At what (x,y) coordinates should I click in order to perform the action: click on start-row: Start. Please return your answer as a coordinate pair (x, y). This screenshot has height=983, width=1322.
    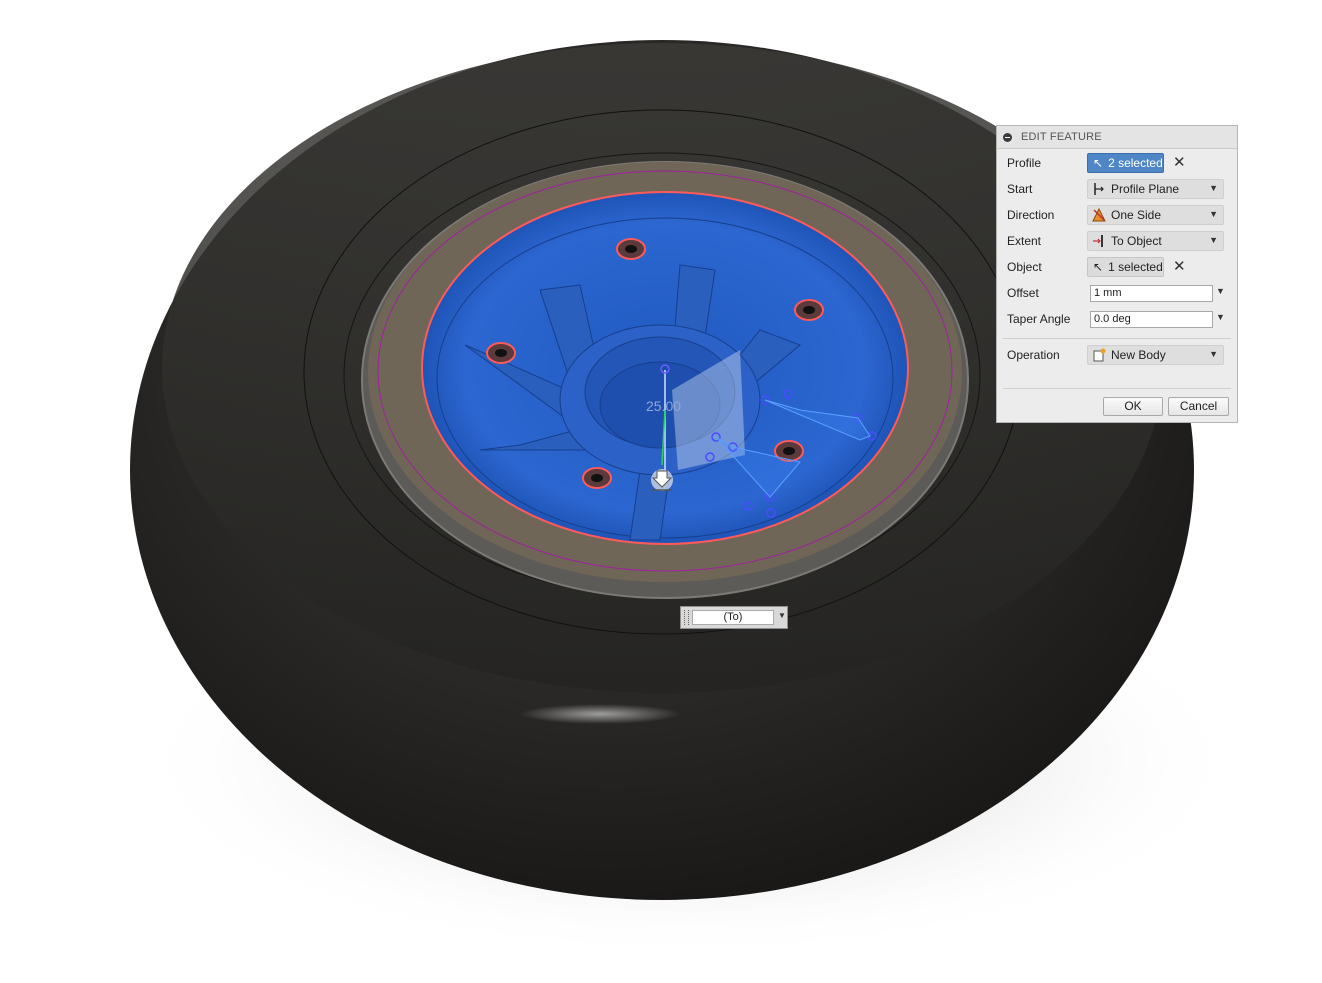
    Looking at the image, I should click on (1047, 189).